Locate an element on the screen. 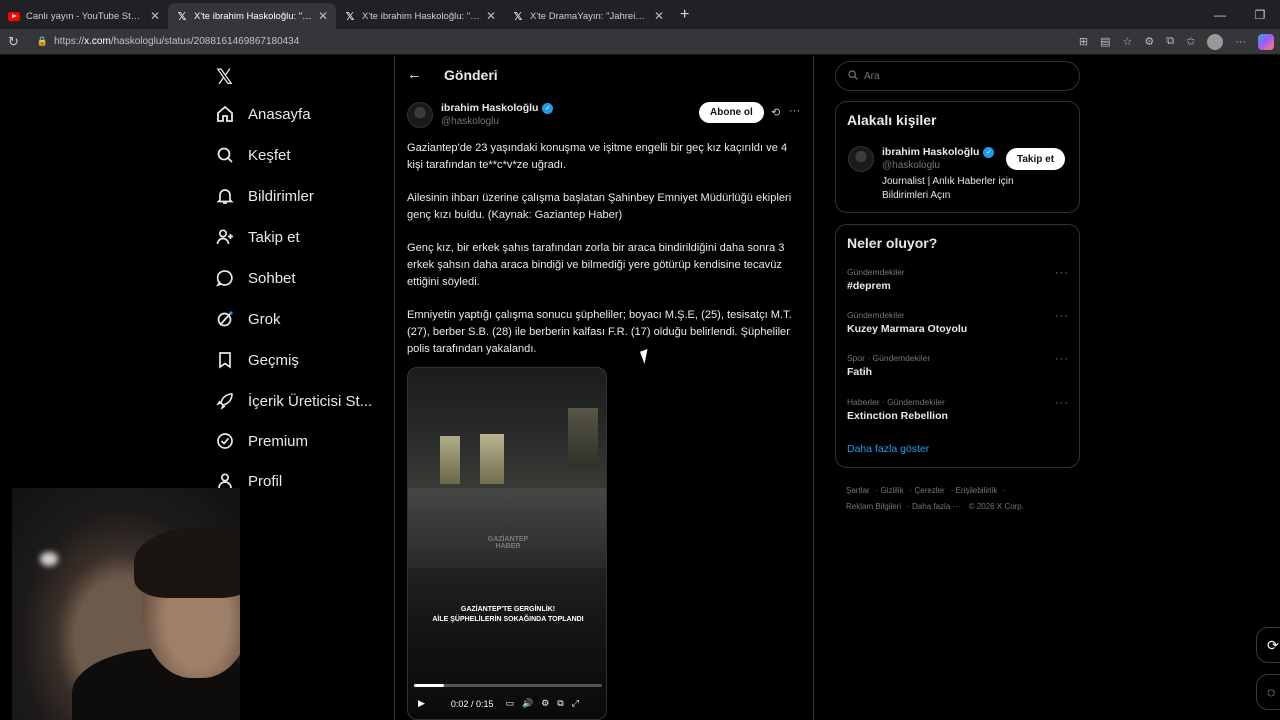  nav-item-chat: Sohbet is located at coordinates (256, 278).